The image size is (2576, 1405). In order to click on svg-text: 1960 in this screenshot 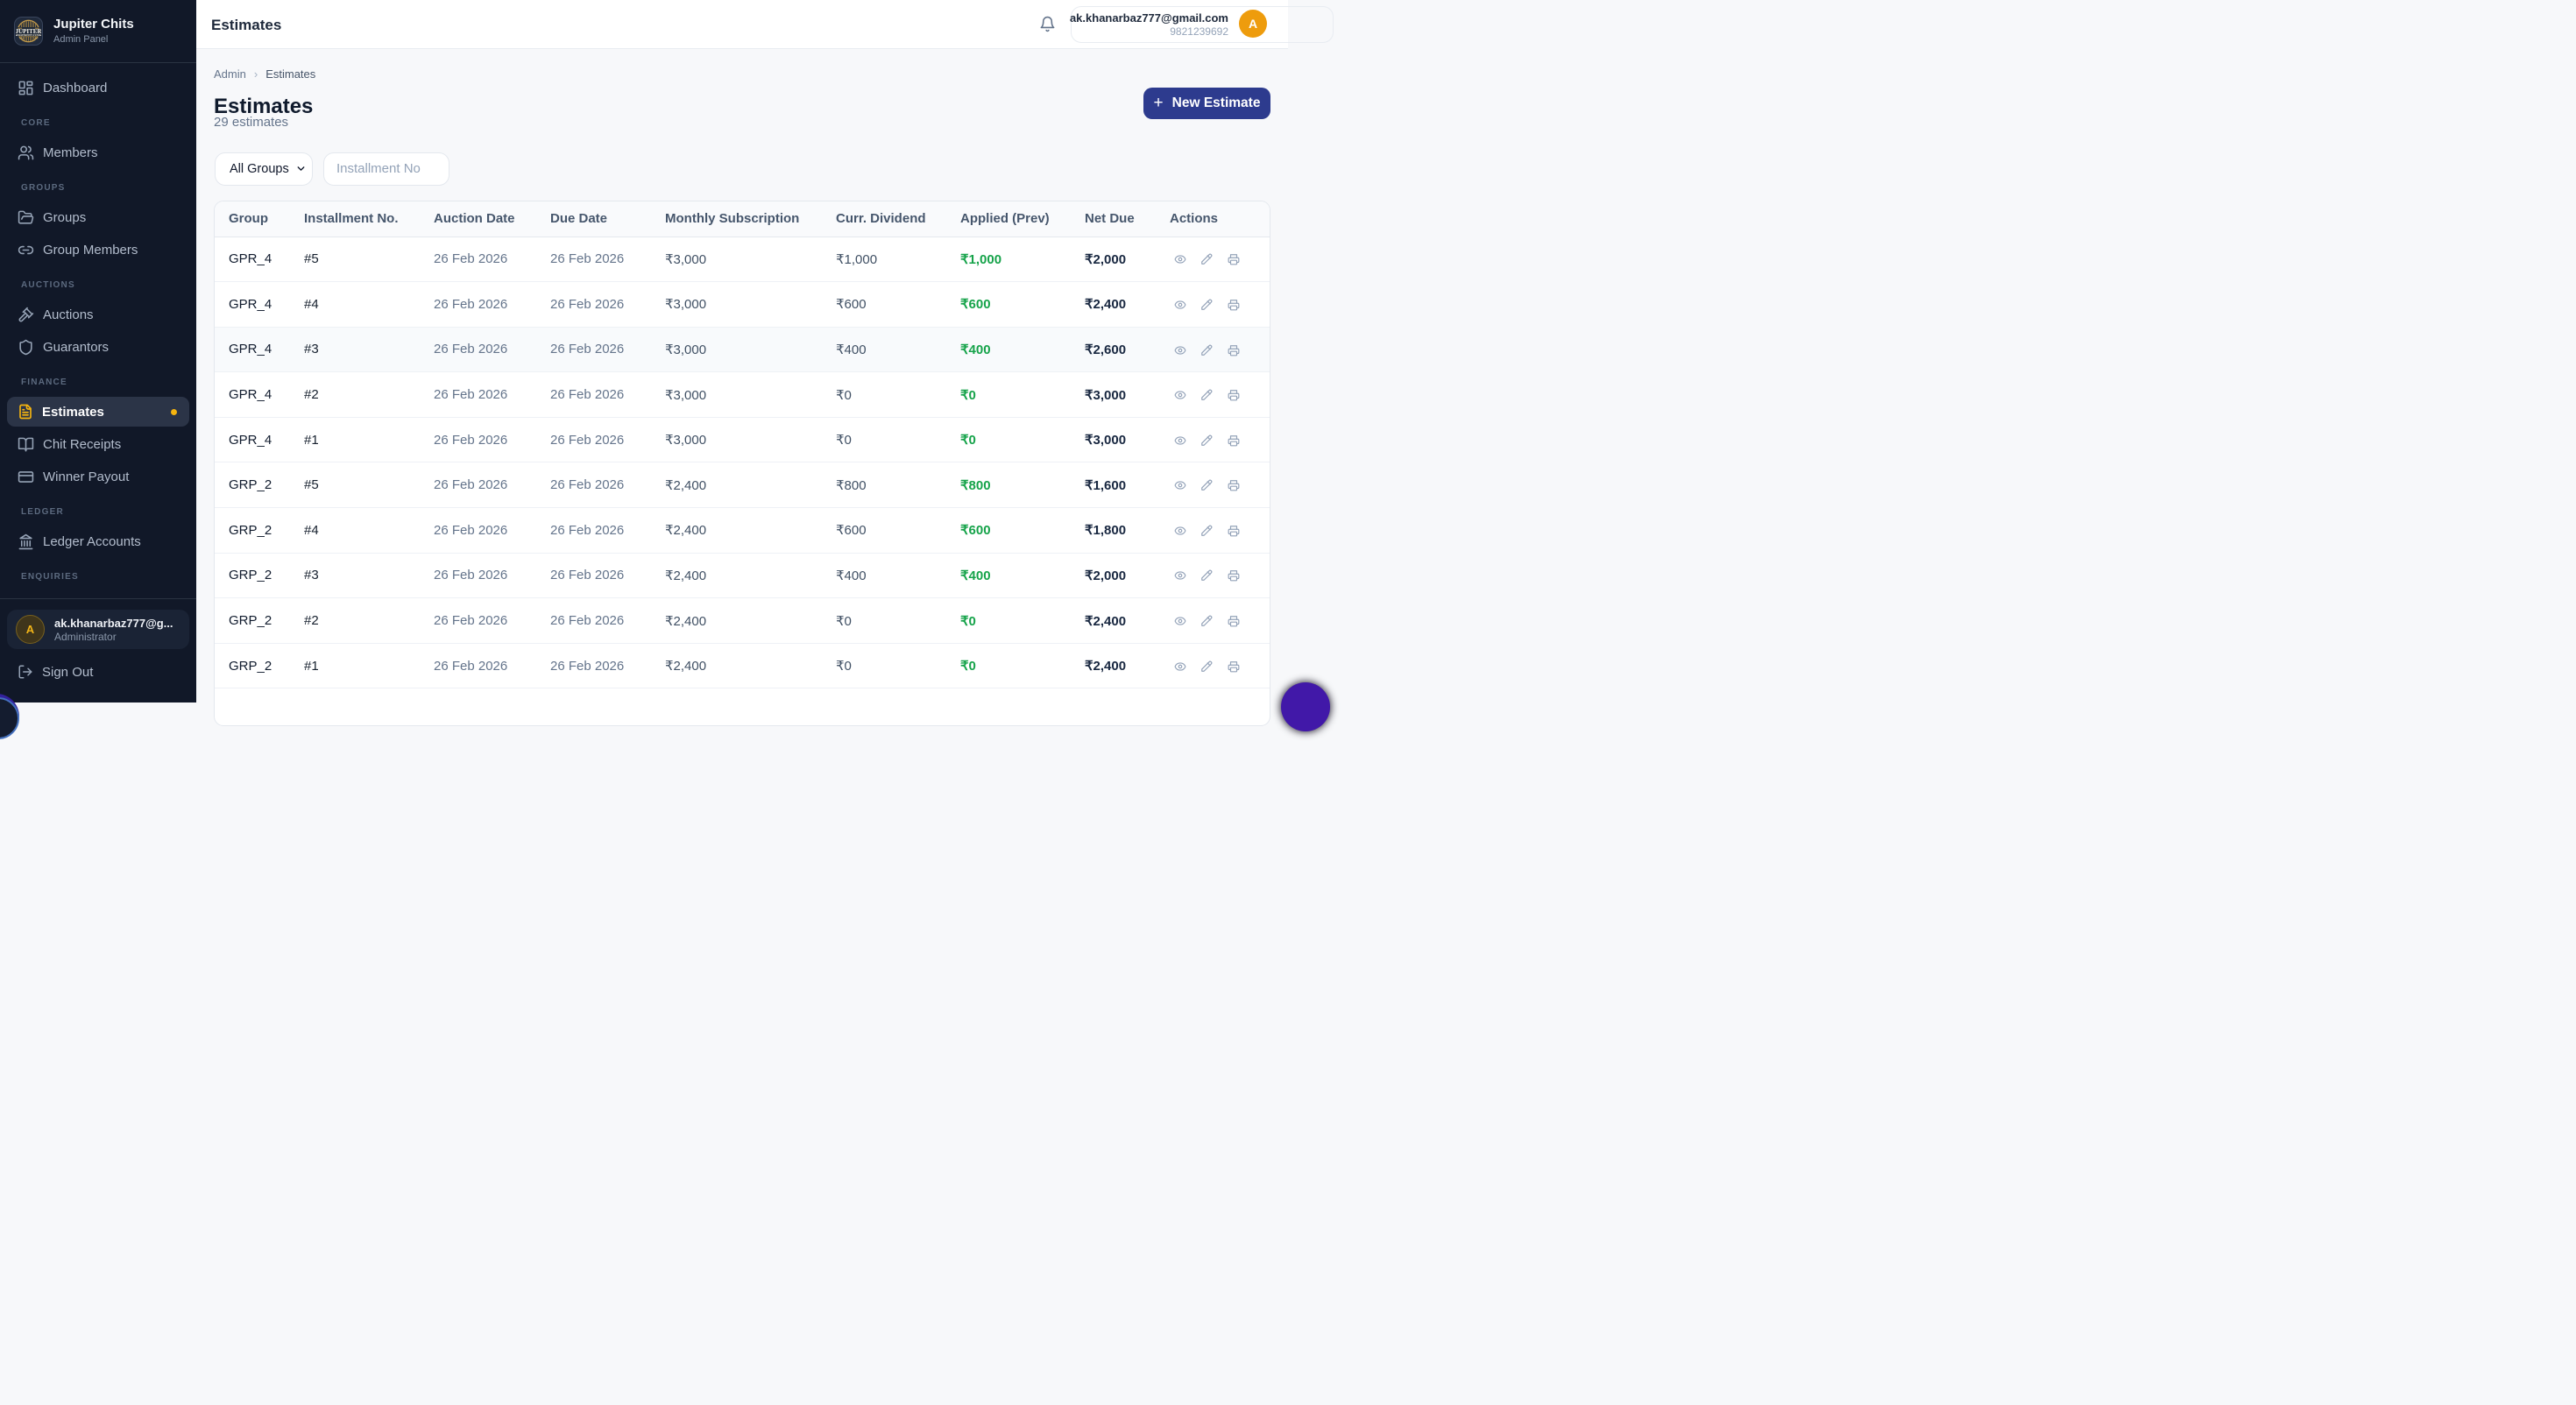, I will do `click(36, 38)`.